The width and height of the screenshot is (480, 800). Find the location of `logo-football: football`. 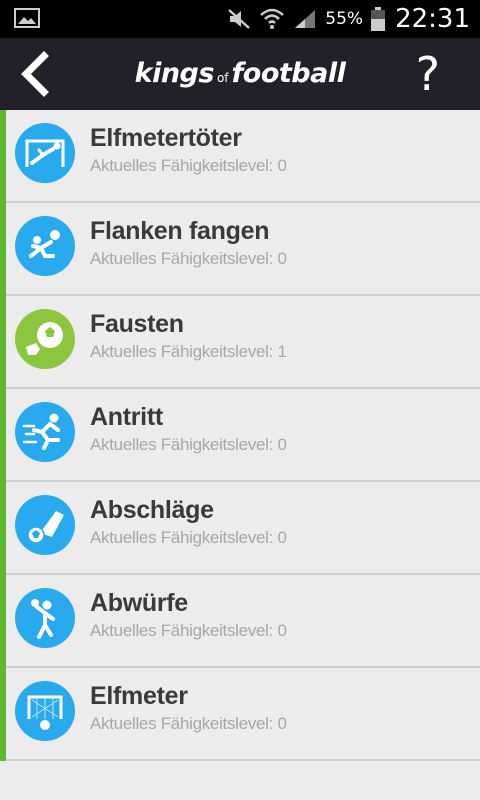

logo-football: football is located at coordinates (288, 73).